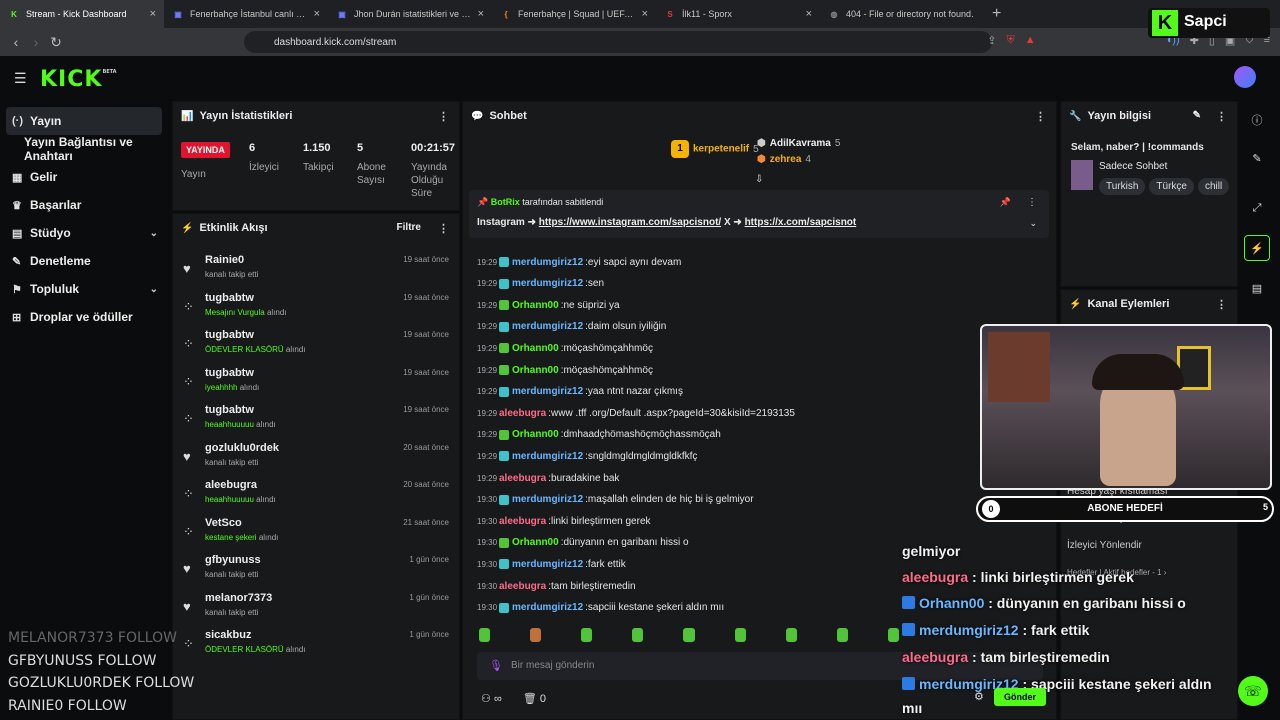 This screenshot has height=720, width=1280. What do you see at coordinates (530, 699) in the screenshot?
I see `trash-icon: 🗑` at bounding box center [530, 699].